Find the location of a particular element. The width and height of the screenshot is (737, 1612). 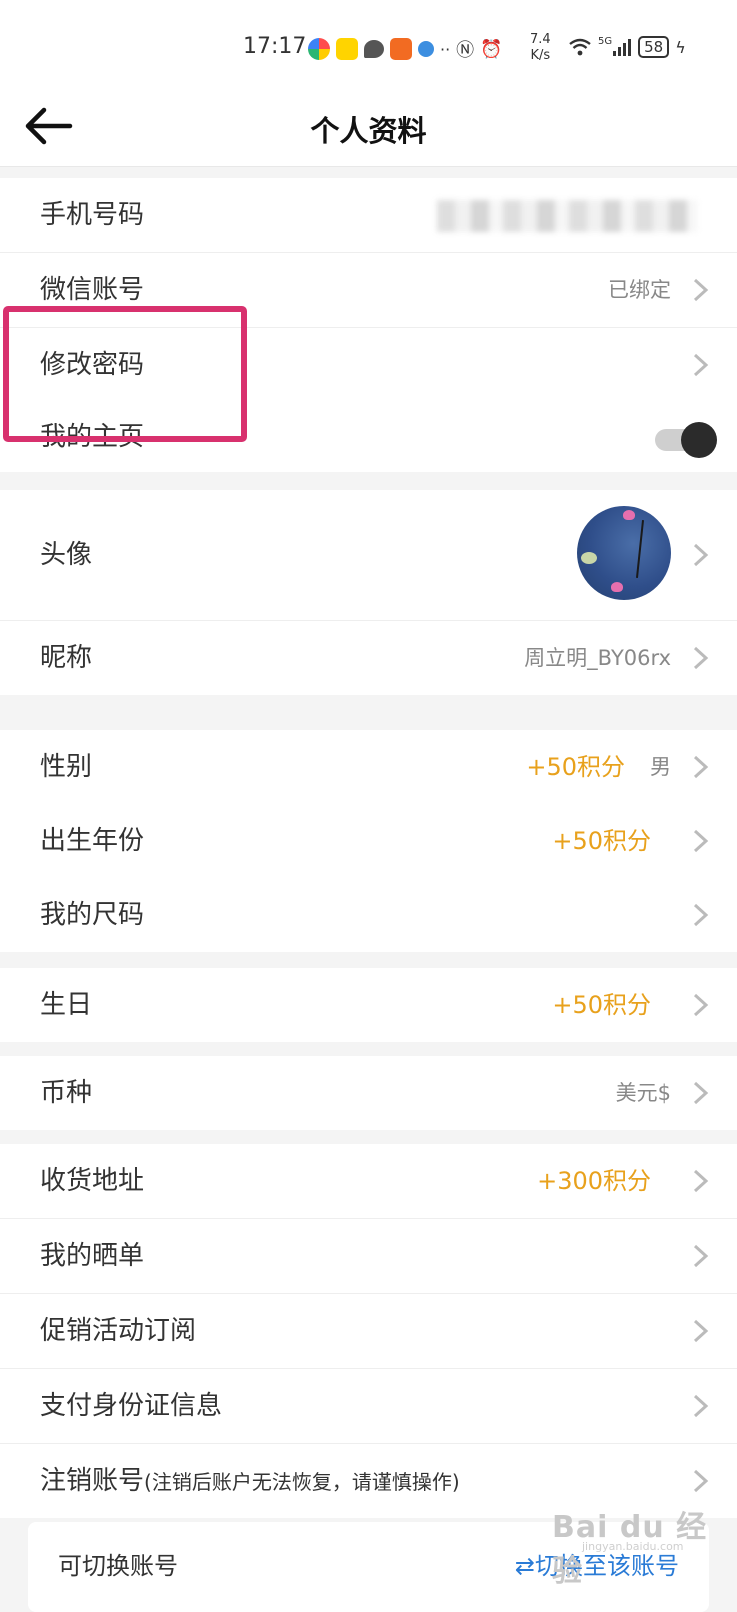

more-dots-icon: ·· is located at coordinates (445, 49).